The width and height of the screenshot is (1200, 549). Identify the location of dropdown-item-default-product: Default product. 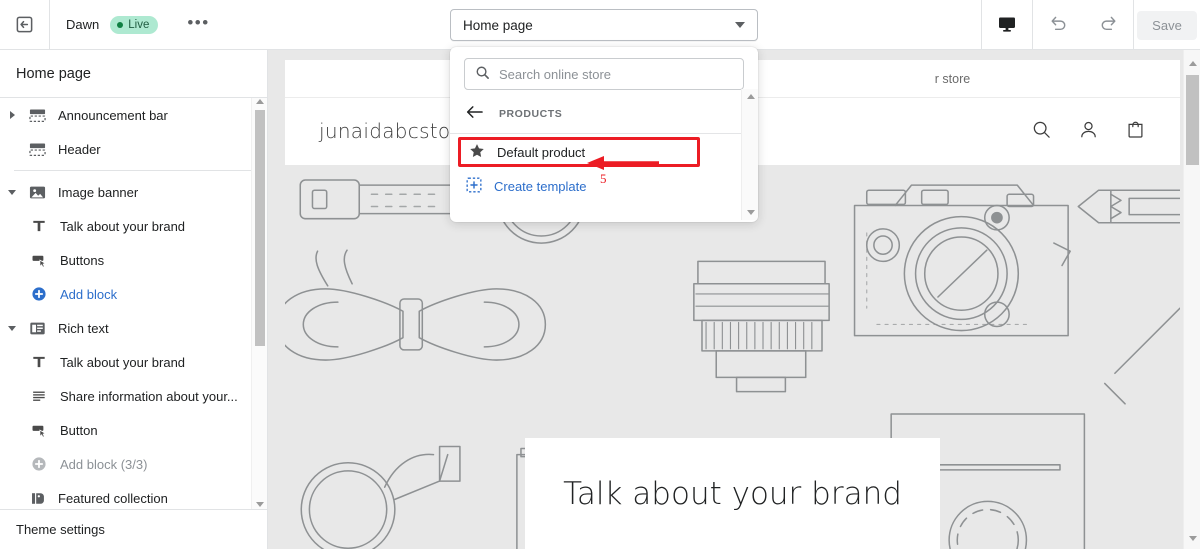
(579, 152).